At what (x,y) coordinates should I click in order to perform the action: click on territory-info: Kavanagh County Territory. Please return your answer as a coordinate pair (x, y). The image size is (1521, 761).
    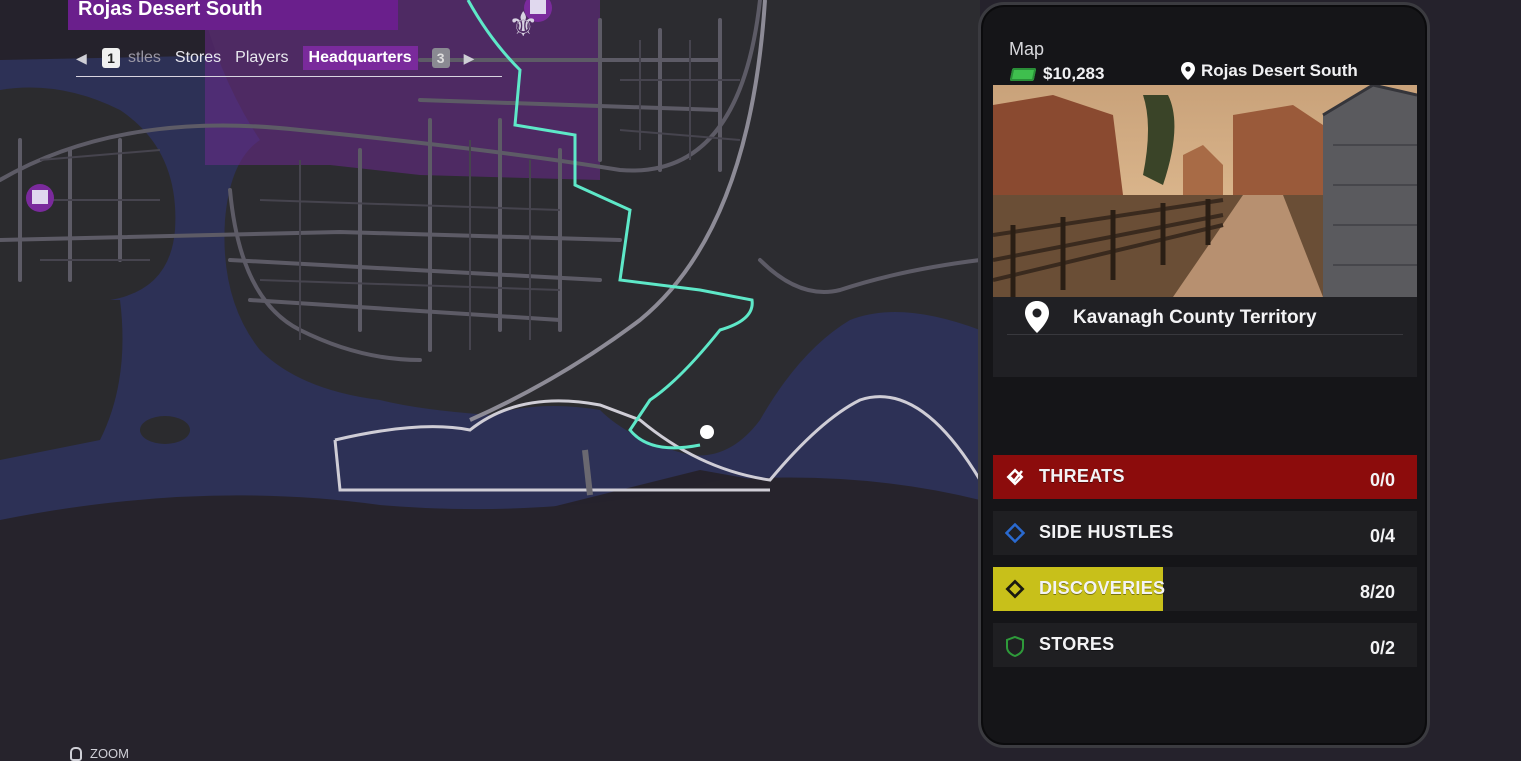
    Looking at the image, I should click on (1205, 337).